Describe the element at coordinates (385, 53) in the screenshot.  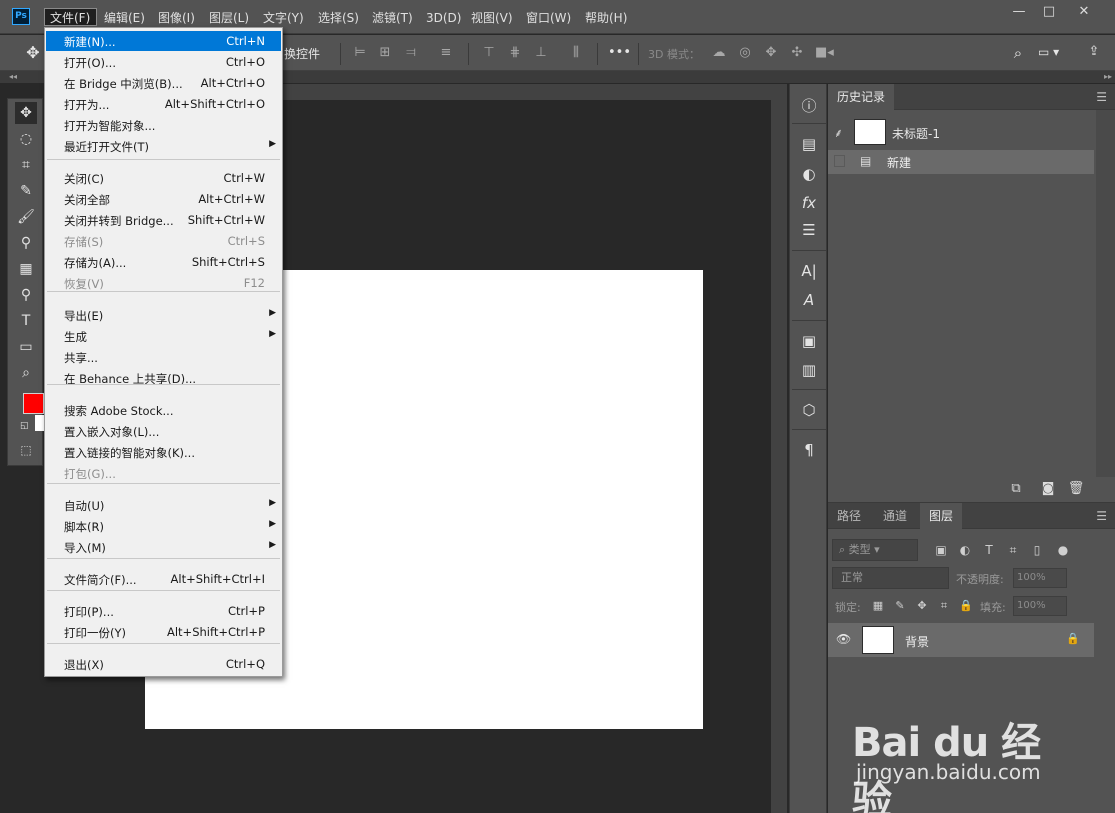
I see `align-center-h-icon: ⊞` at that location.